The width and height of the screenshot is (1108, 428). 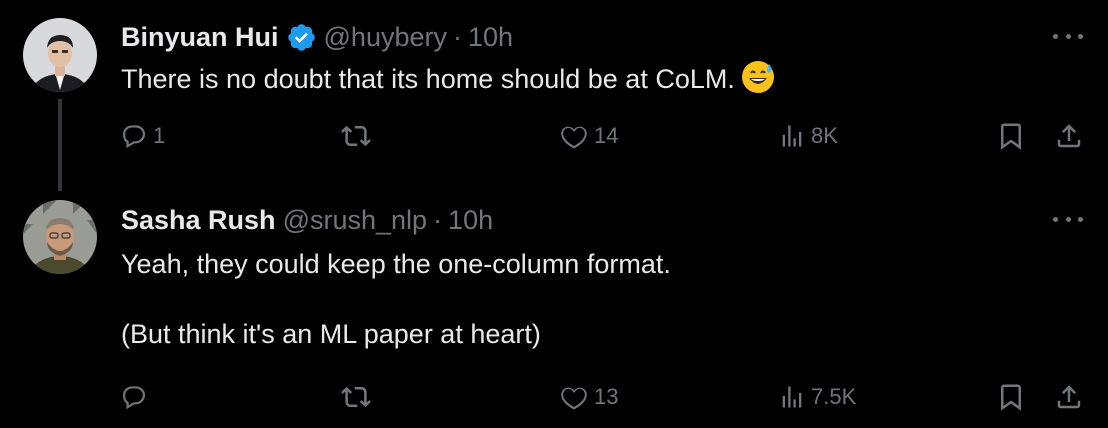 What do you see at coordinates (331, 334) in the screenshot?
I see `tweet-text-line-2: (But think it's an ML paper at heart)` at bounding box center [331, 334].